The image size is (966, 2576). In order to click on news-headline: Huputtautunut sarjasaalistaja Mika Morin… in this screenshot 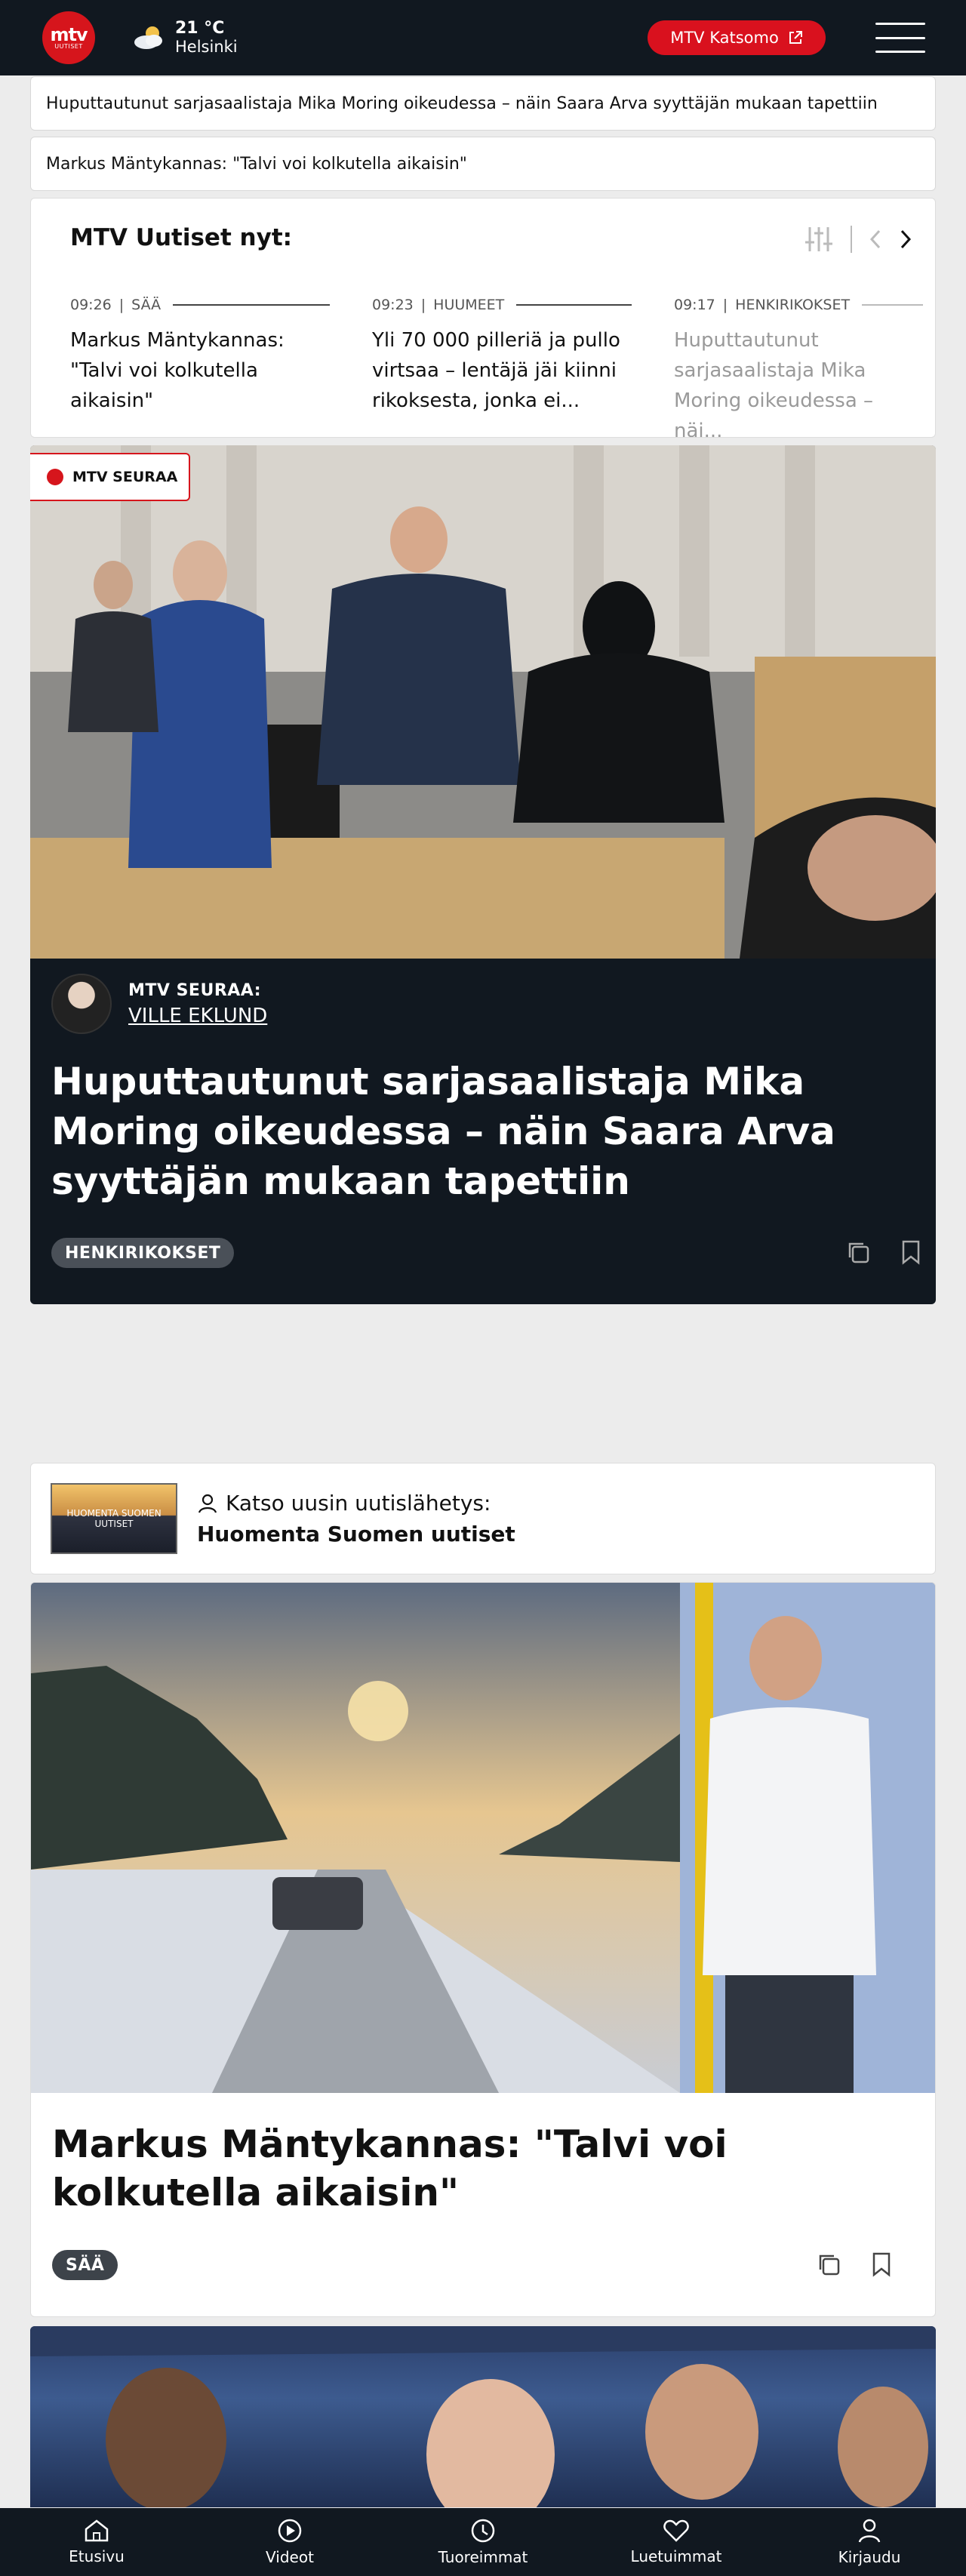, I will do `click(774, 383)`.